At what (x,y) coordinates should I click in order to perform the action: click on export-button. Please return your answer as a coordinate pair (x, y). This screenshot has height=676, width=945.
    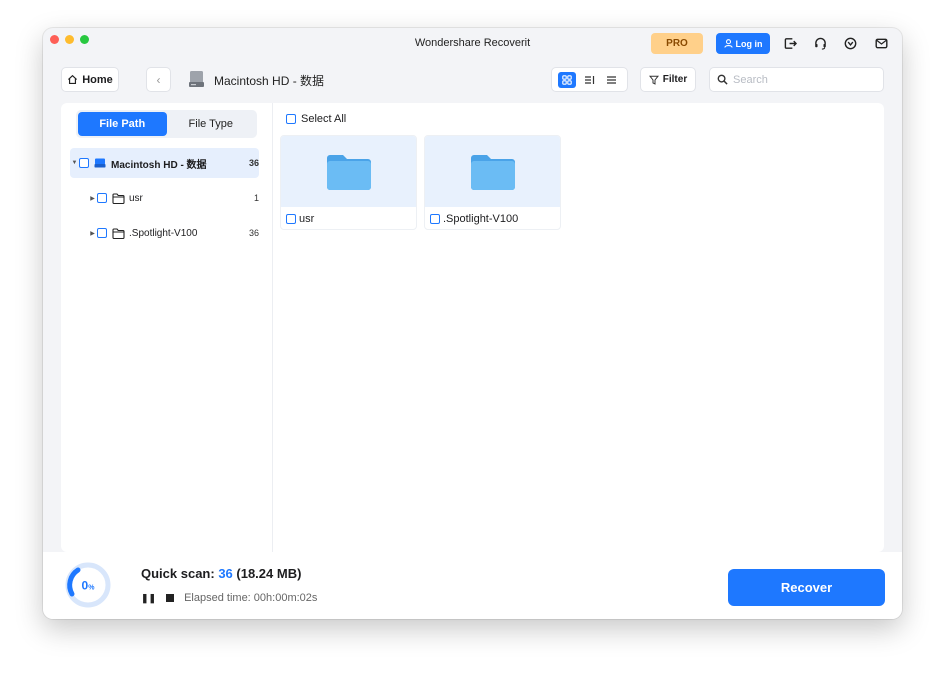
    Looking at the image, I should click on (790, 43).